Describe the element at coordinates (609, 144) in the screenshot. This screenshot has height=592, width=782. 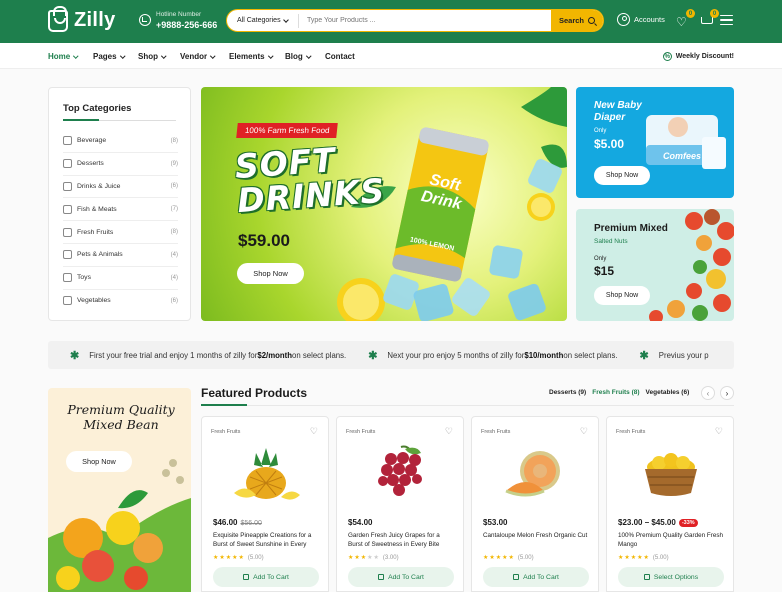
I see `promo-price: $5.00` at that location.